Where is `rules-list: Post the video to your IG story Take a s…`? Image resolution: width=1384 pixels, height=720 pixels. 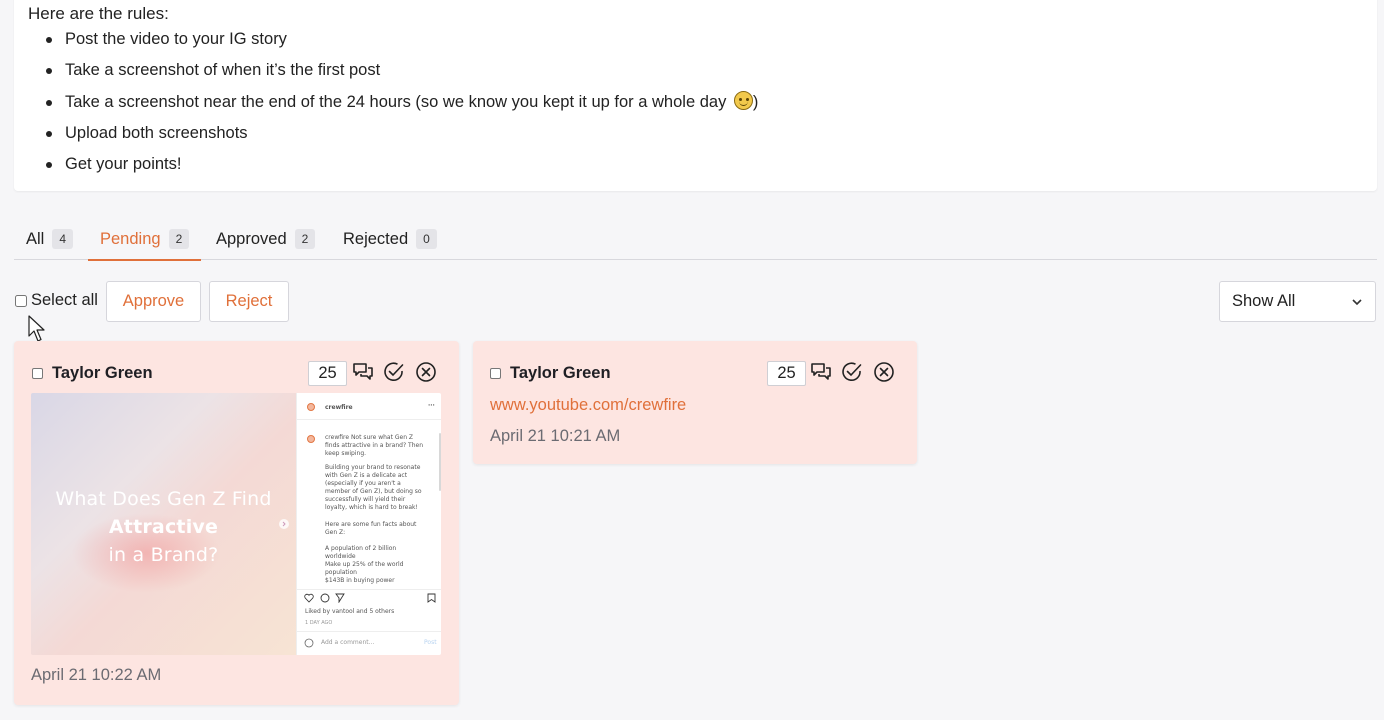 rules-list: Post the video to your IG story Take a s… is located at coordinates (400, 102).